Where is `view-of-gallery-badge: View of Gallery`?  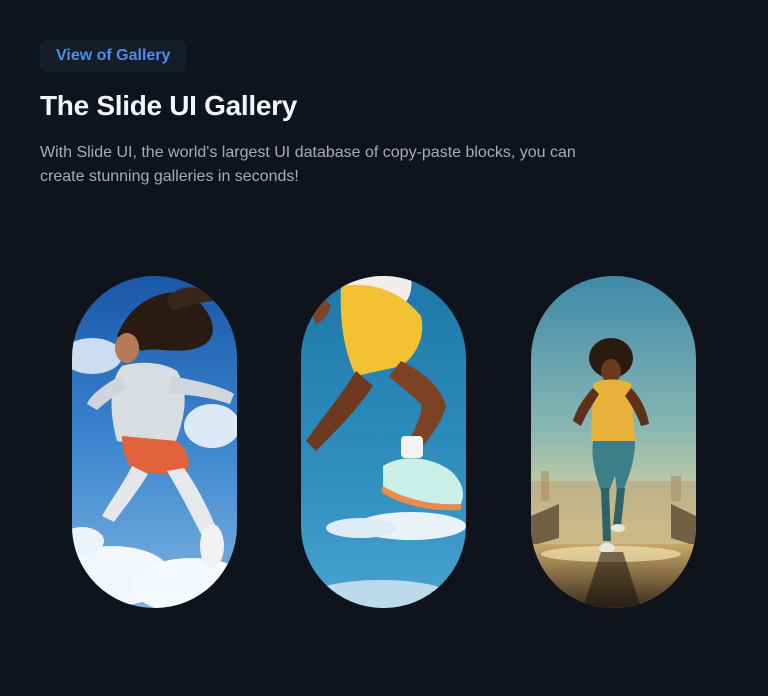 view-of-gallery-badge: View of Gallery is located at coordinates (113, 56).